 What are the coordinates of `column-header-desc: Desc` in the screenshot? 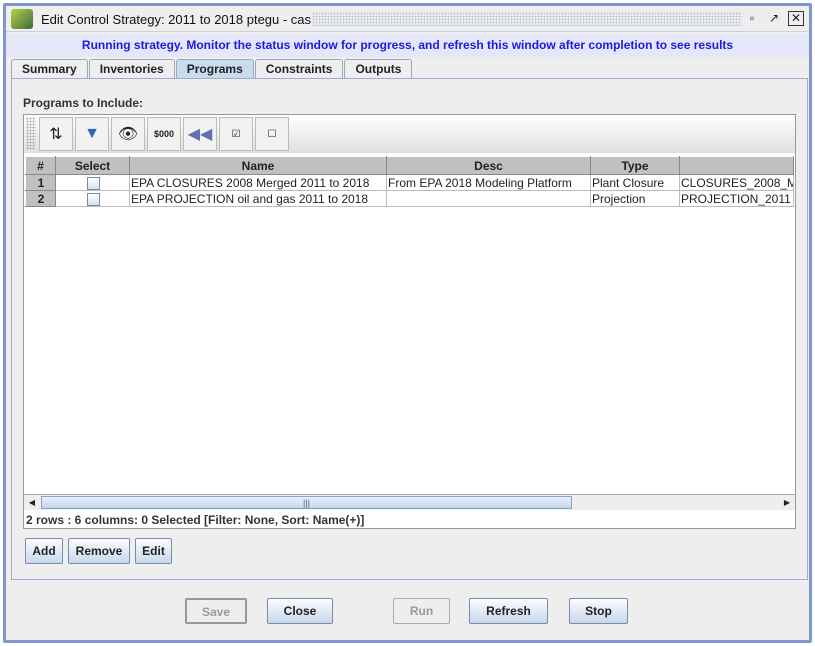 It's located at (488, 165).